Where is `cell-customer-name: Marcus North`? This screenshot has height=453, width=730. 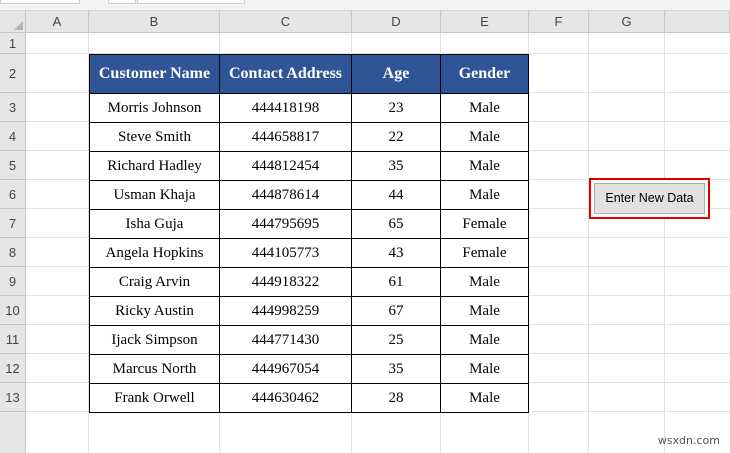 cell-customer-name: Marcus North is located at coordinates (154, 369).